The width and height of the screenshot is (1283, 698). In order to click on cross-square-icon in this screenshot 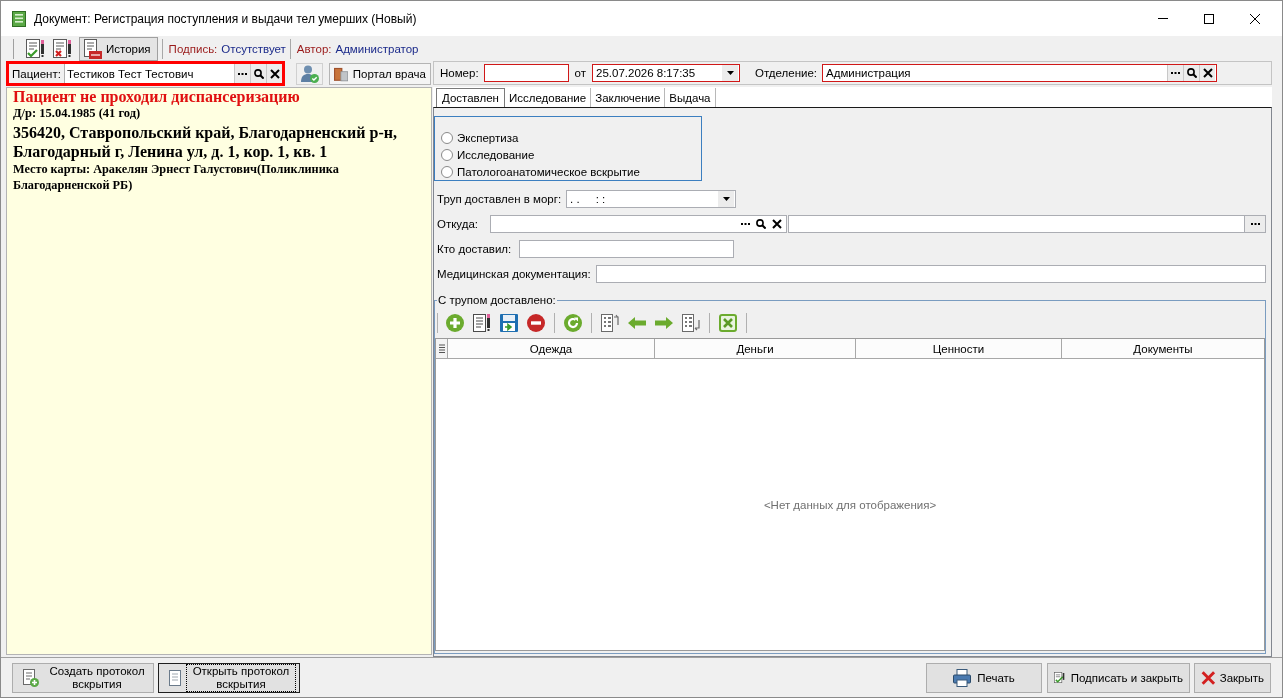, I will do `click(728, 322)`.